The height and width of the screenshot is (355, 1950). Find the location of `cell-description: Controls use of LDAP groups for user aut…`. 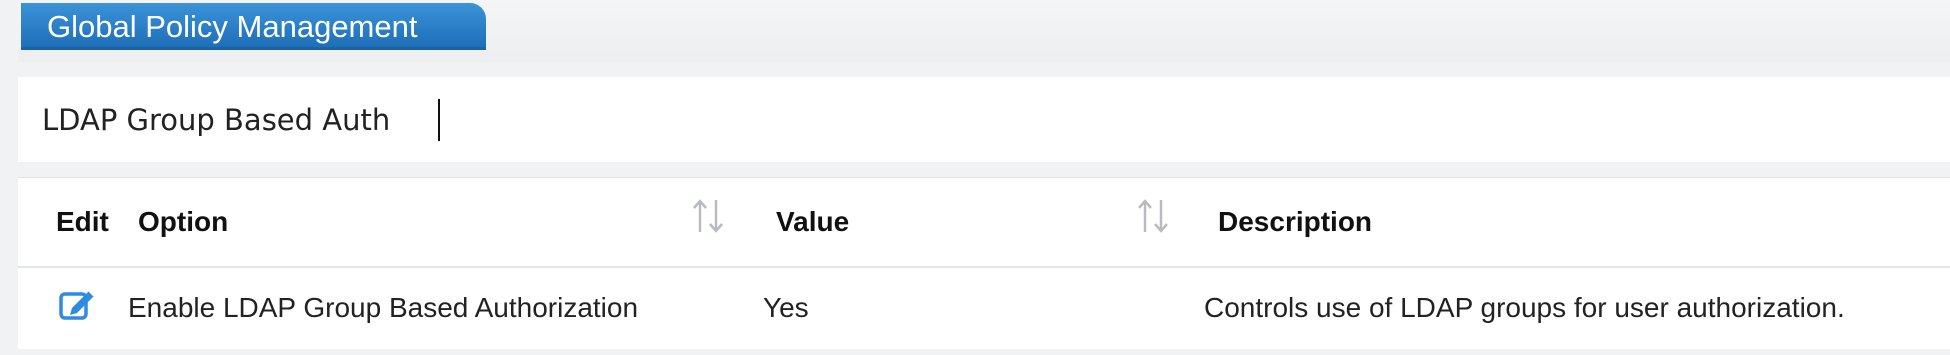

cell-description: Controls use of LDAP groups for user aut… is located at coordinates (1524, 307).